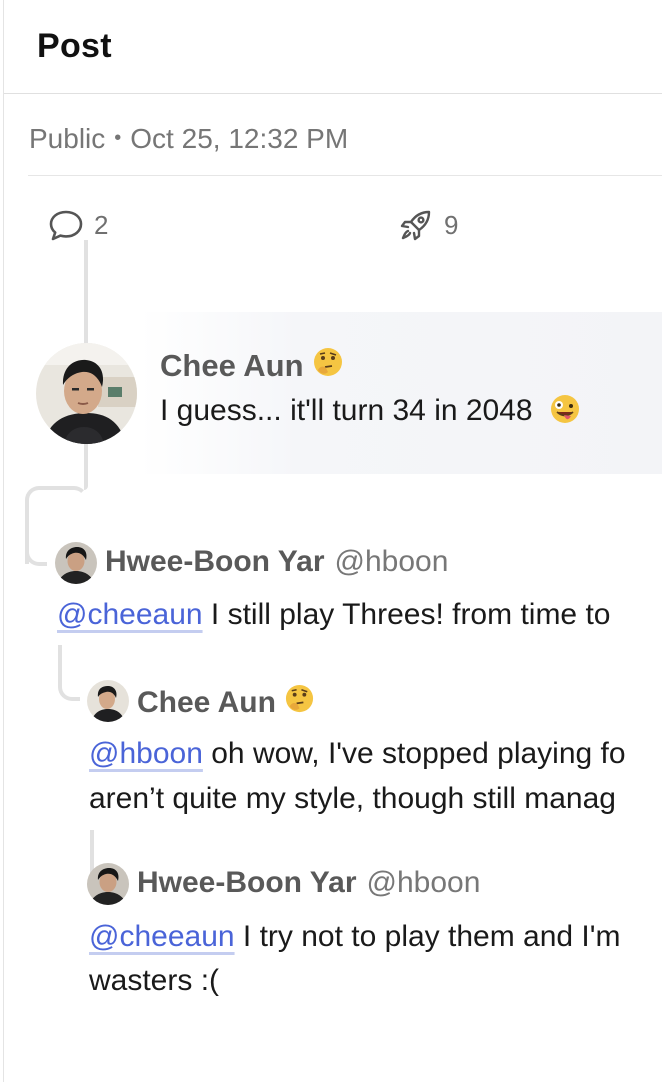 This screenshot has height=1082, width=662. I want to click on reply-3-content-line-1: @cheeaun I try not to play them and I'm, so click(354, 937).